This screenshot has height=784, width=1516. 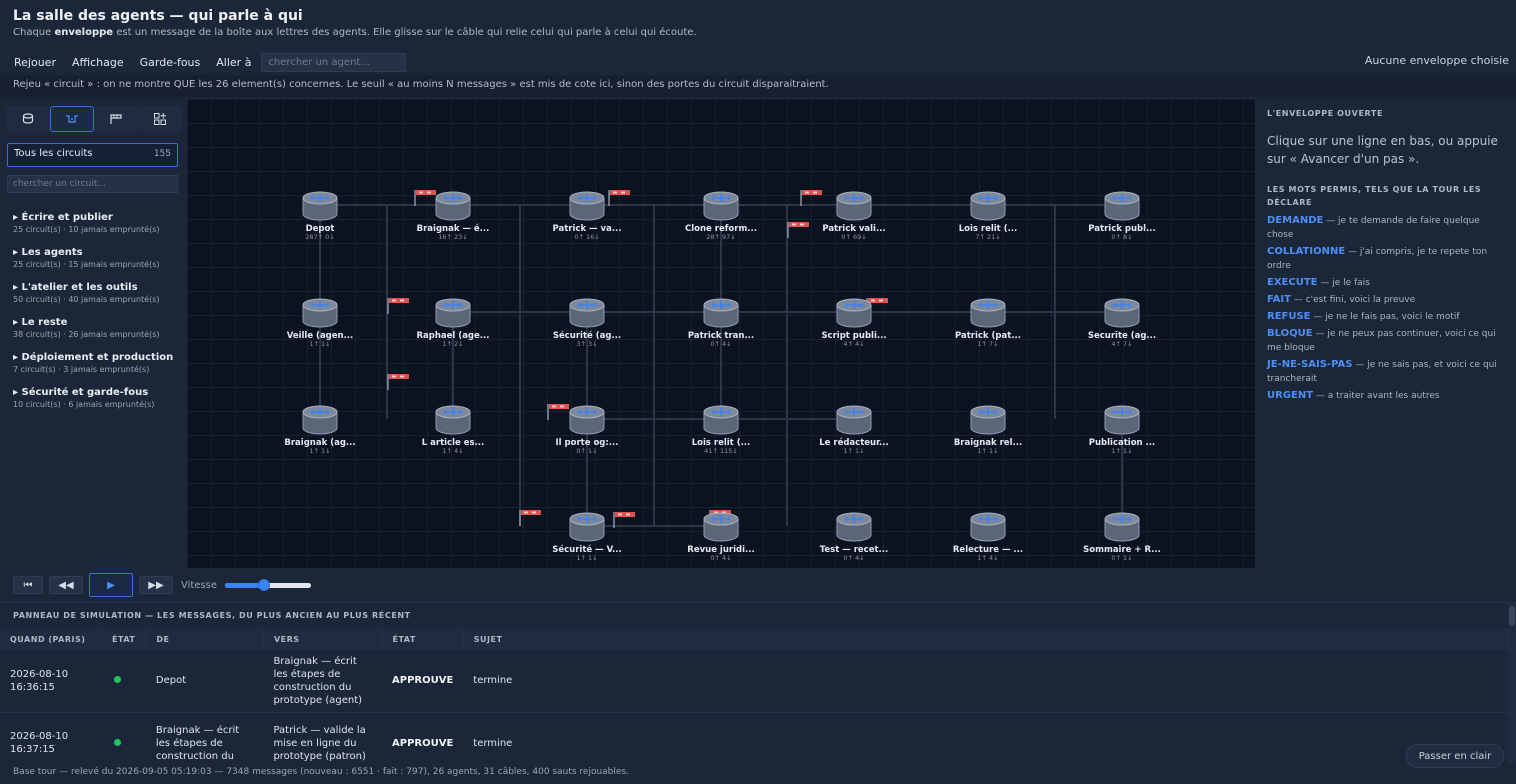 What do you see at coordinates (233, 62) in the screenshot?
I see `menu-aller-a: Aller à` at bounding box center [233, 62].